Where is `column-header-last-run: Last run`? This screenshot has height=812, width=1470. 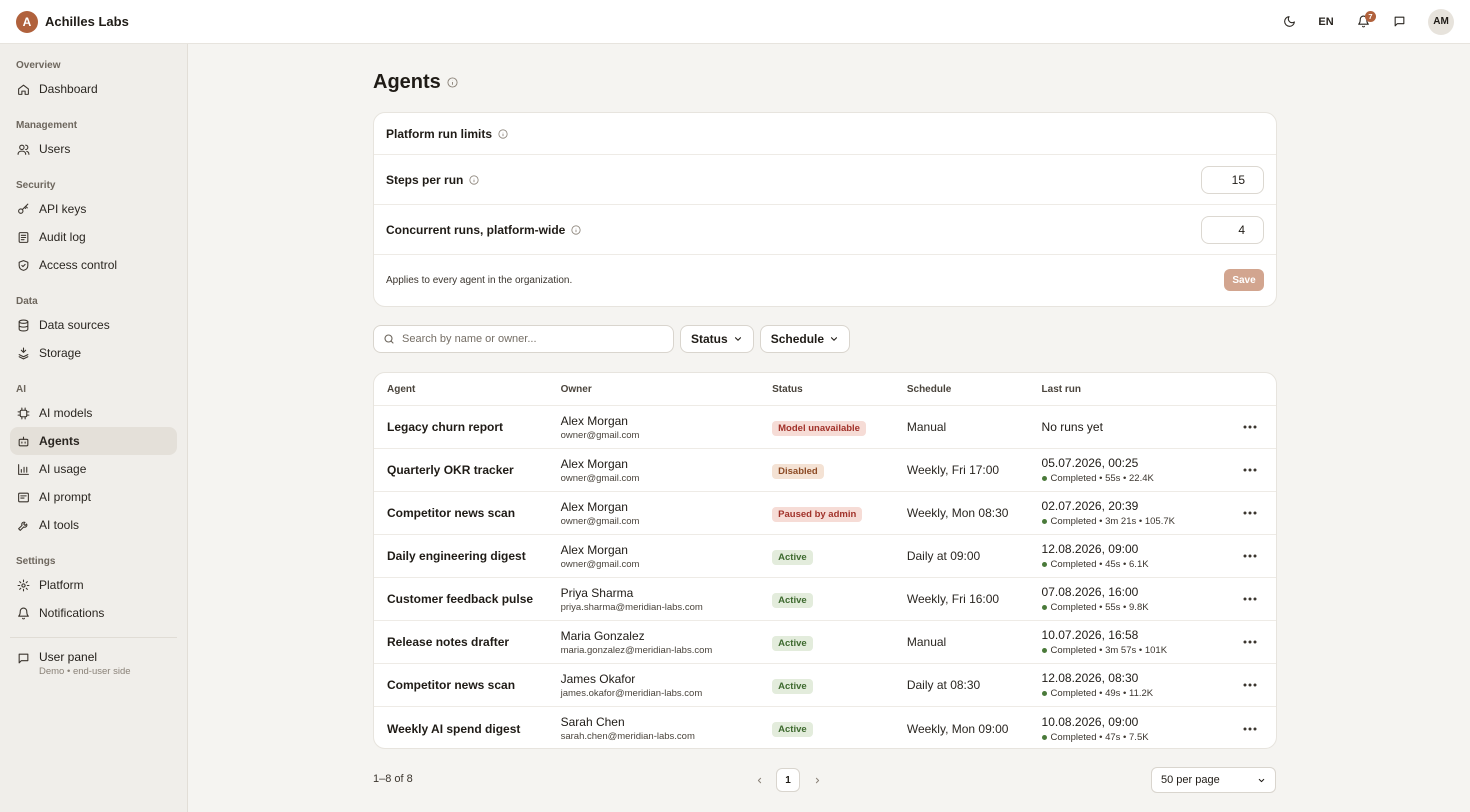
column-header-last-run: Last run is located at coordinates (1133, 389).